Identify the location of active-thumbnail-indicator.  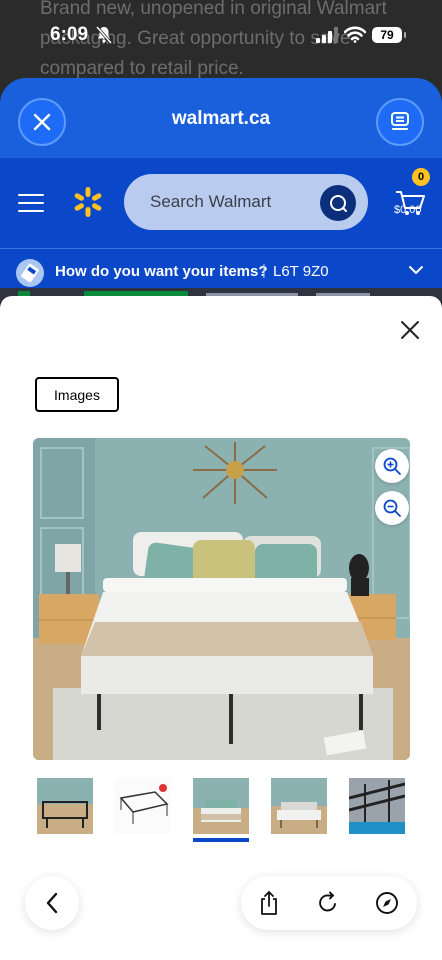
(221, 840).